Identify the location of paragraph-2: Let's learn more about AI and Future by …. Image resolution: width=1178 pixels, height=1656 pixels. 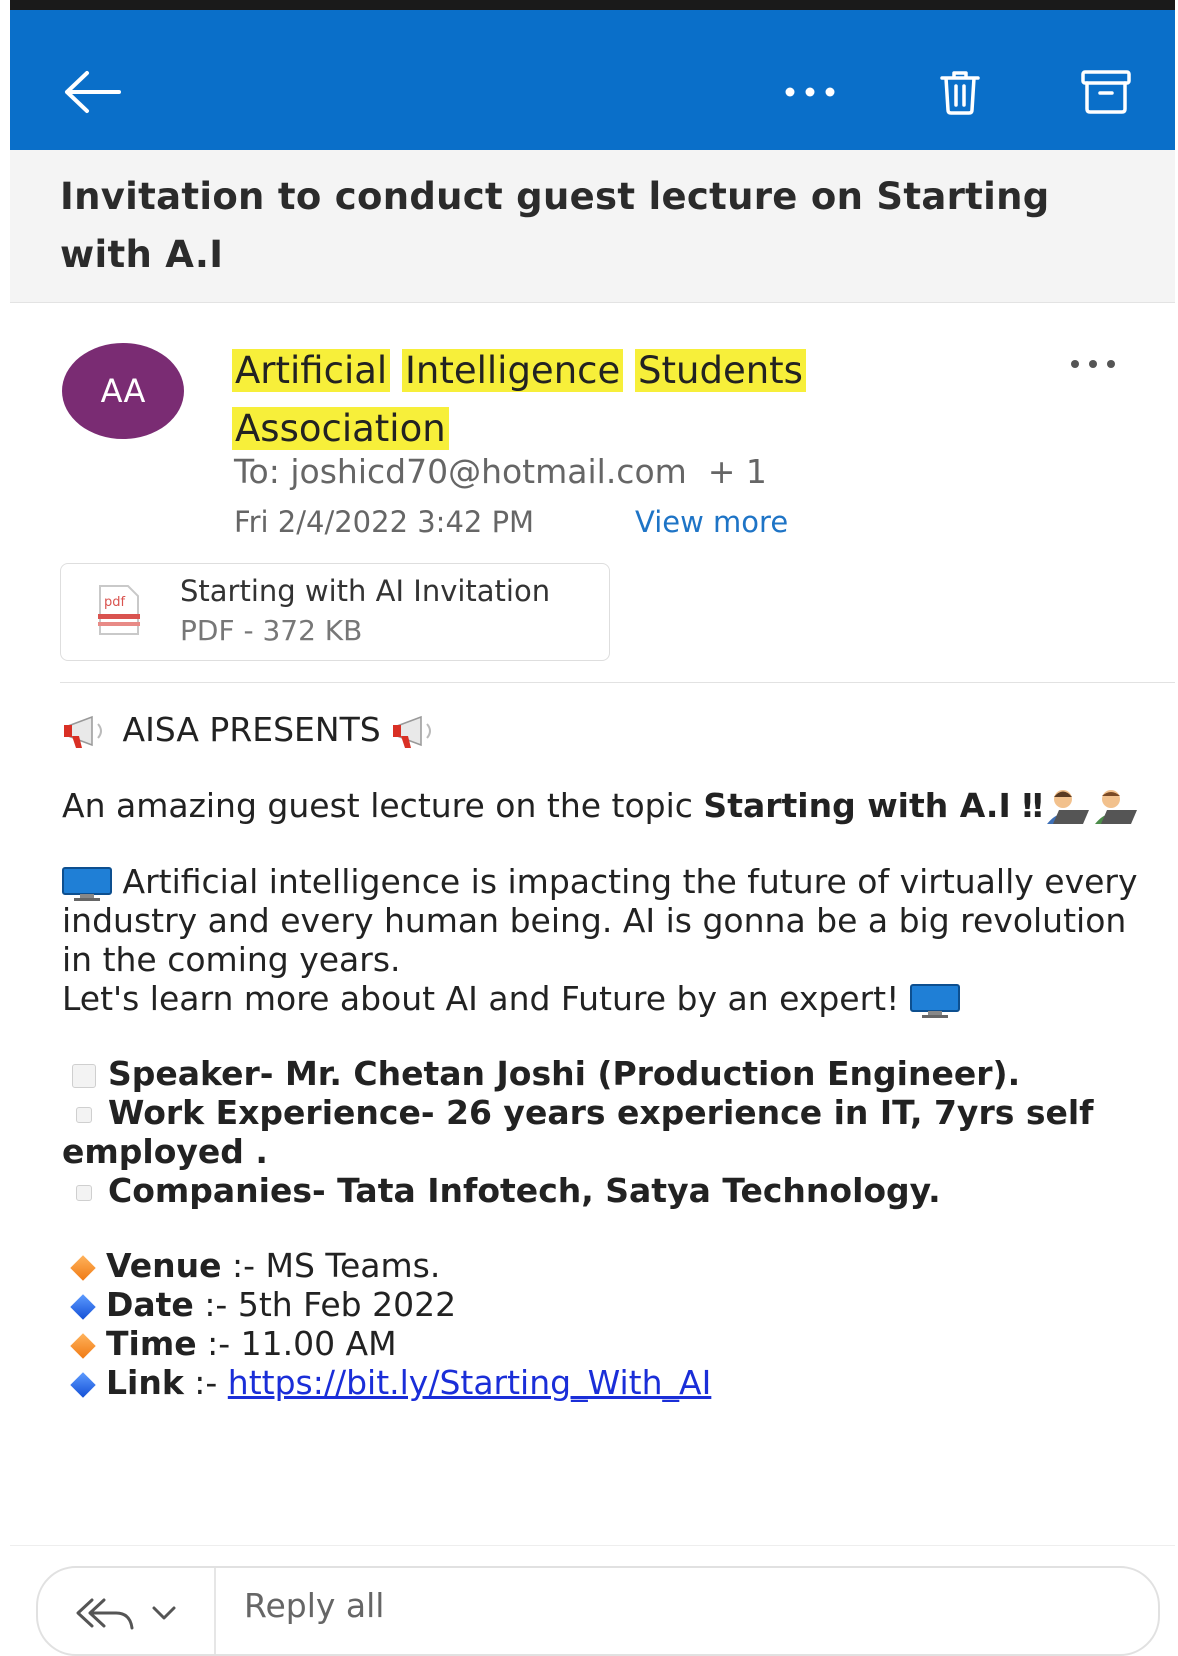
(612, 998).